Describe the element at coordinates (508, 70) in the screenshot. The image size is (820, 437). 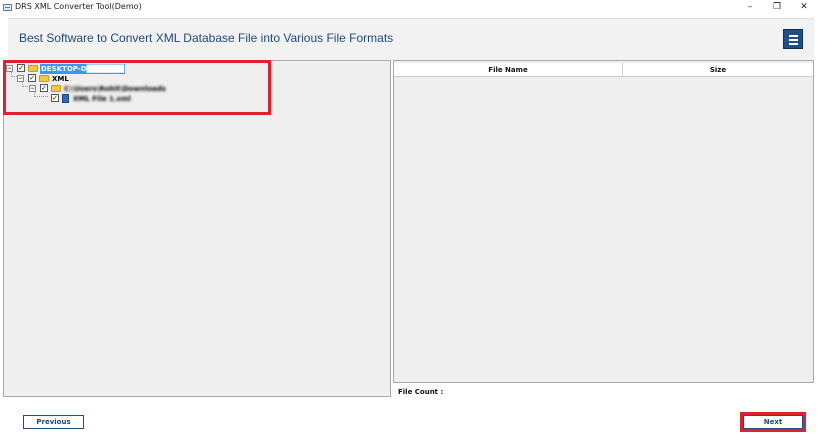
I see `column-header-file-name: File Name` at that location.